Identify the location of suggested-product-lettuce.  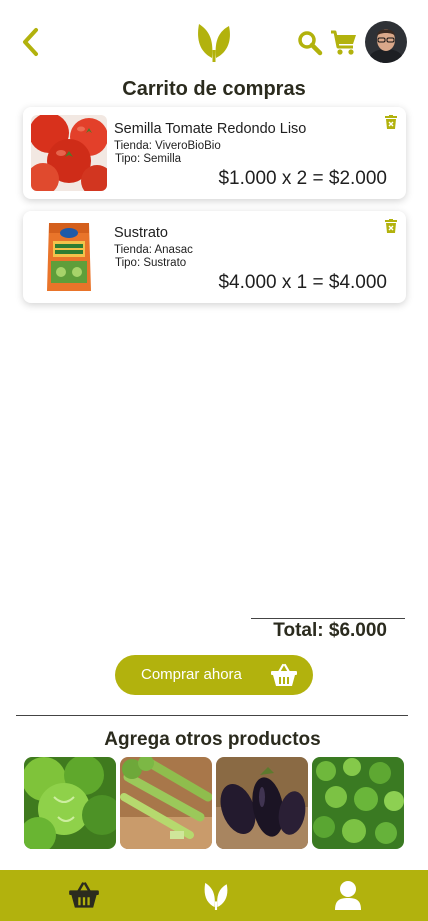
(70, 803).